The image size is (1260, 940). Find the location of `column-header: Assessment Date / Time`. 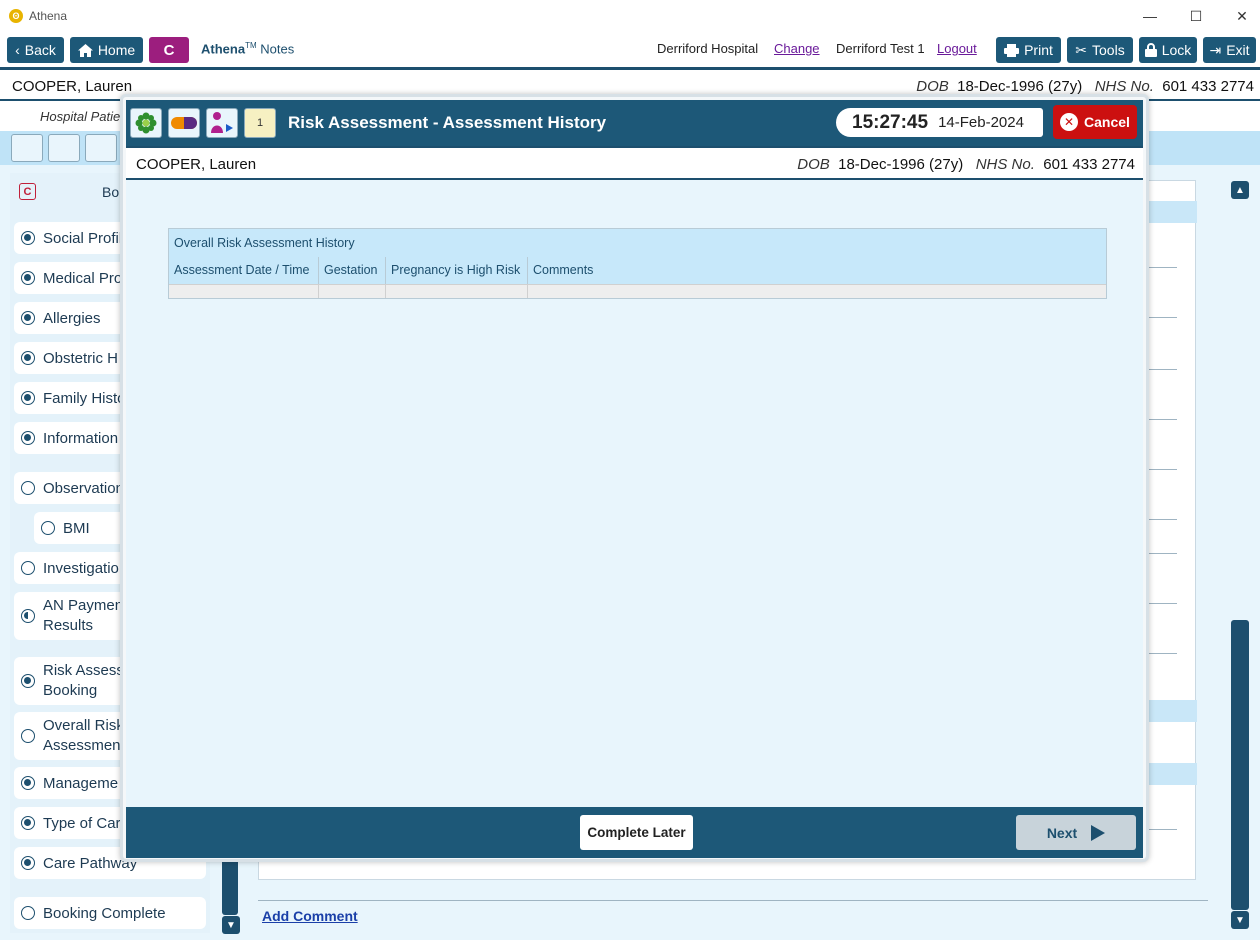

column-header: Assessment Date / Time is located at coordinates (244, 270).